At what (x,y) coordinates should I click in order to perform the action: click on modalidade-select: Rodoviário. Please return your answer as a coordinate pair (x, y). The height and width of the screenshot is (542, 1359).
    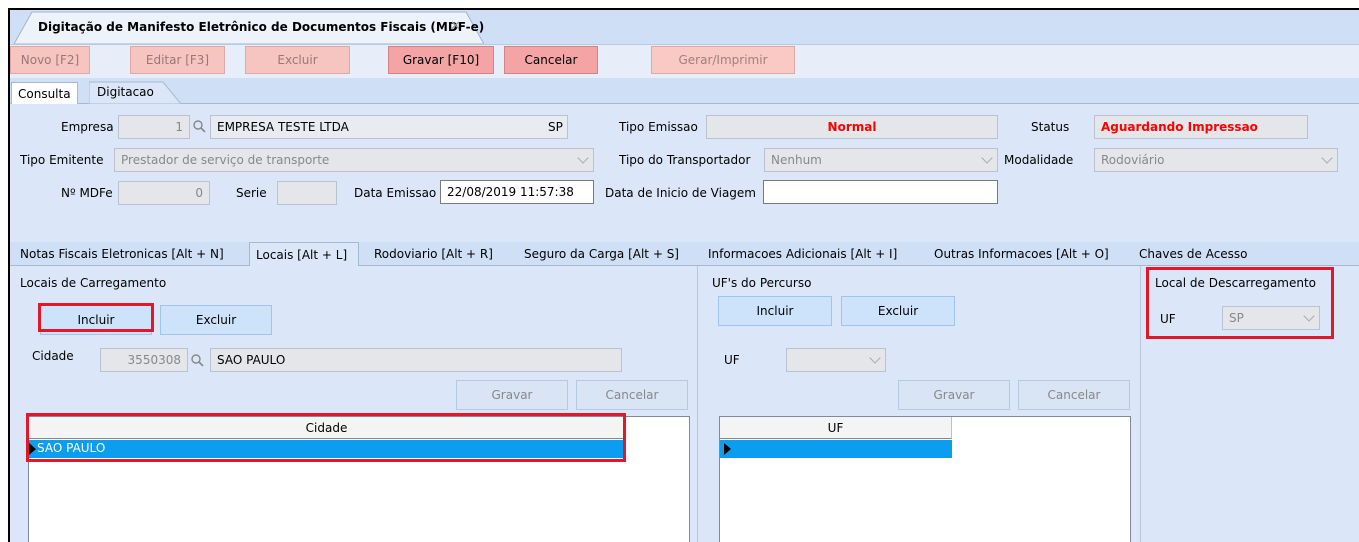
    Looking at the image, I should click on (1216, 160).